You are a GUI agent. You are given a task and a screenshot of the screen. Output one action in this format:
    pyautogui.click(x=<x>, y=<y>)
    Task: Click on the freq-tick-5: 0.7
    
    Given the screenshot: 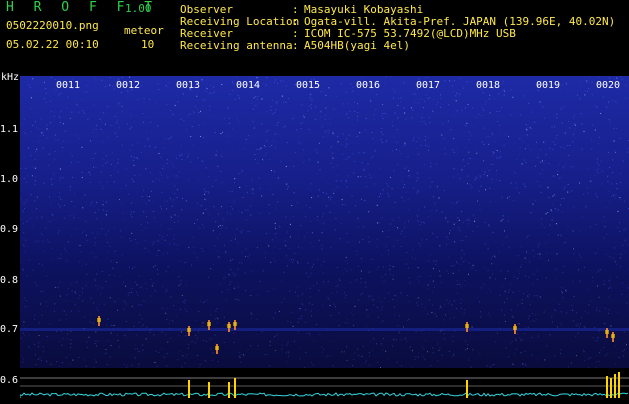 What is the action you would take?
    pyautogui.click(x=9, y=329)
    